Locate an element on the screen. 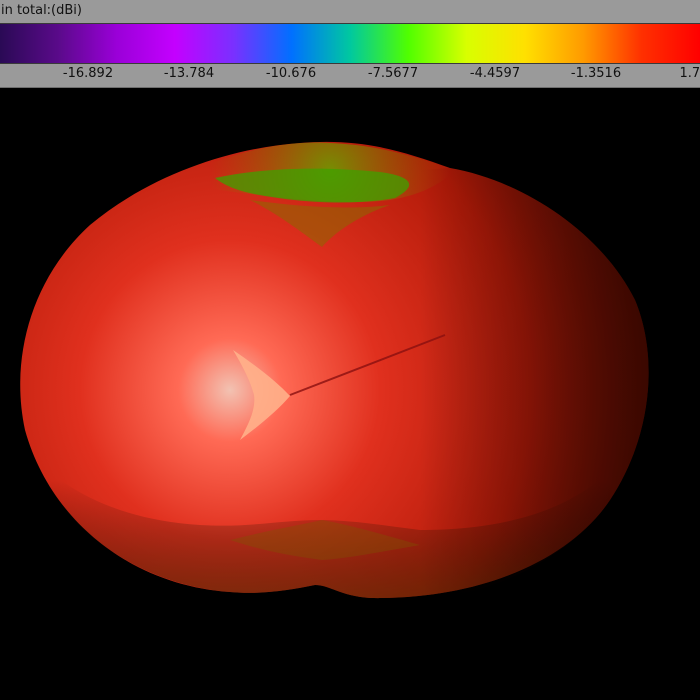 This screenshot has width=700, height=700. colorbar-tick-label: 1.75 is located at coordinates (689, 73).